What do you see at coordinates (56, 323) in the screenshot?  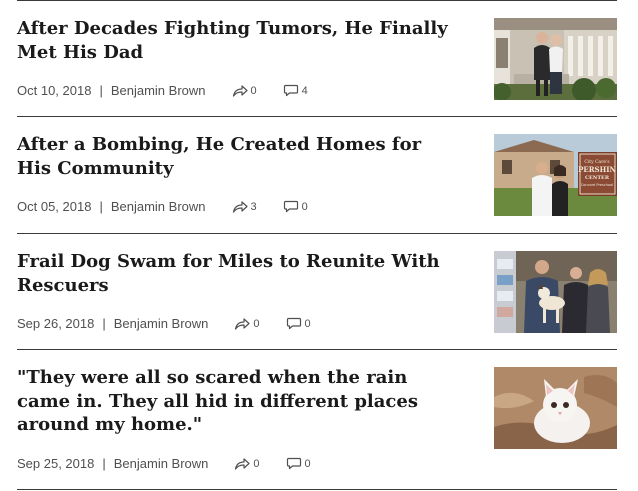 I see `article-date: Sep 26, 2018` at bounding box center [56, 323].